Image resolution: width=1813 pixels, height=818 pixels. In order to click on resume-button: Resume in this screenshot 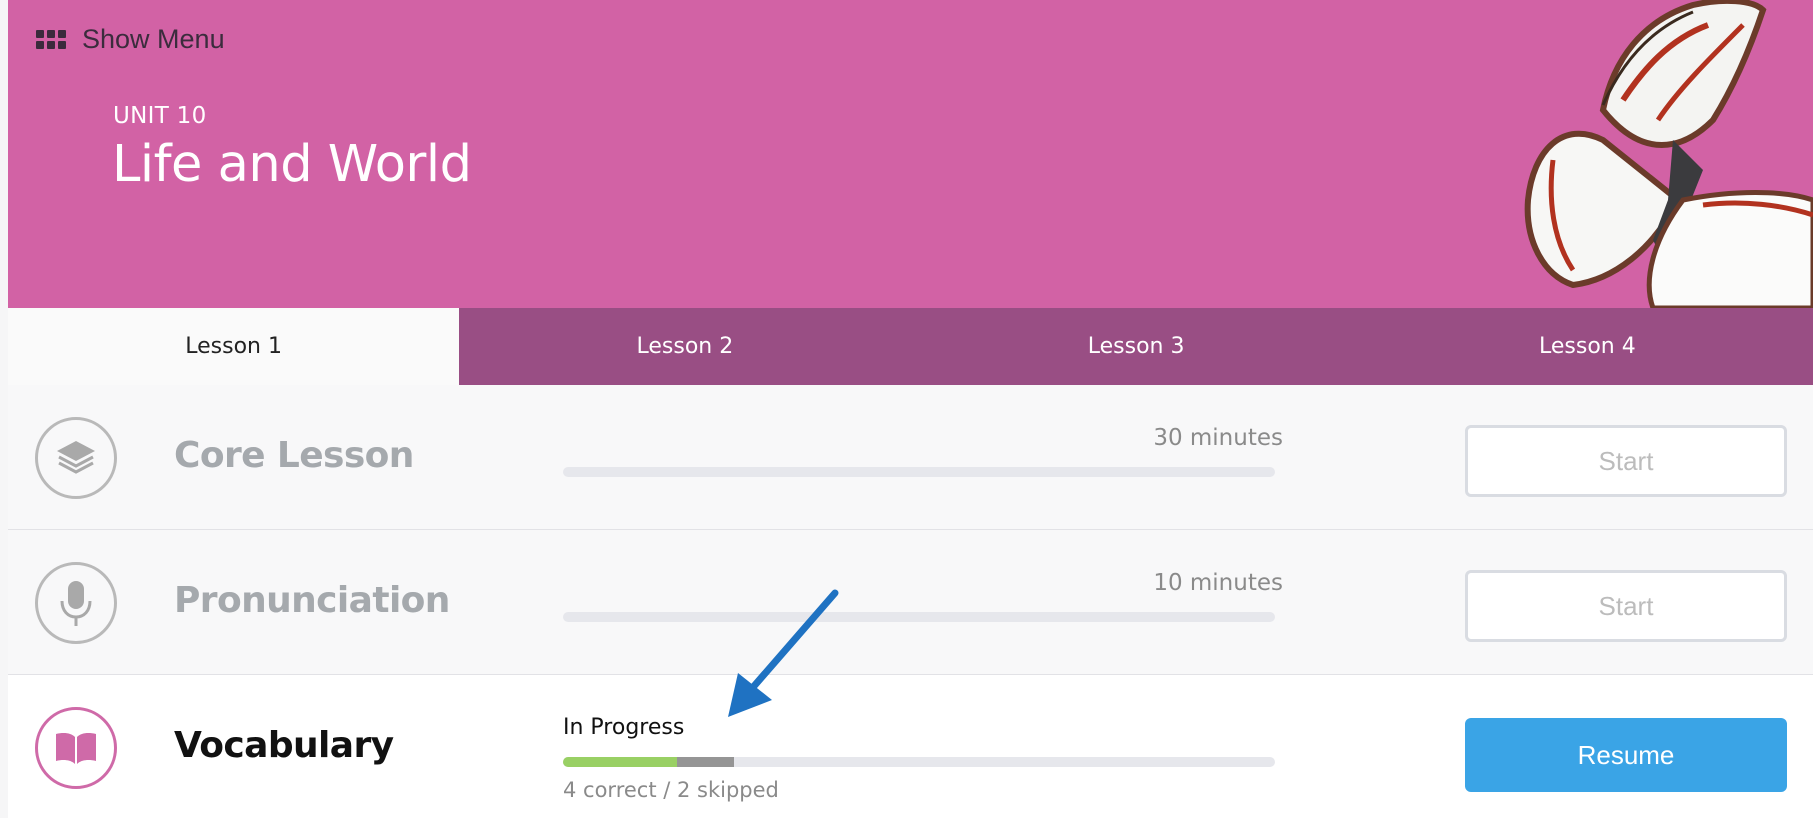, I will do `click(1626, 755)`.